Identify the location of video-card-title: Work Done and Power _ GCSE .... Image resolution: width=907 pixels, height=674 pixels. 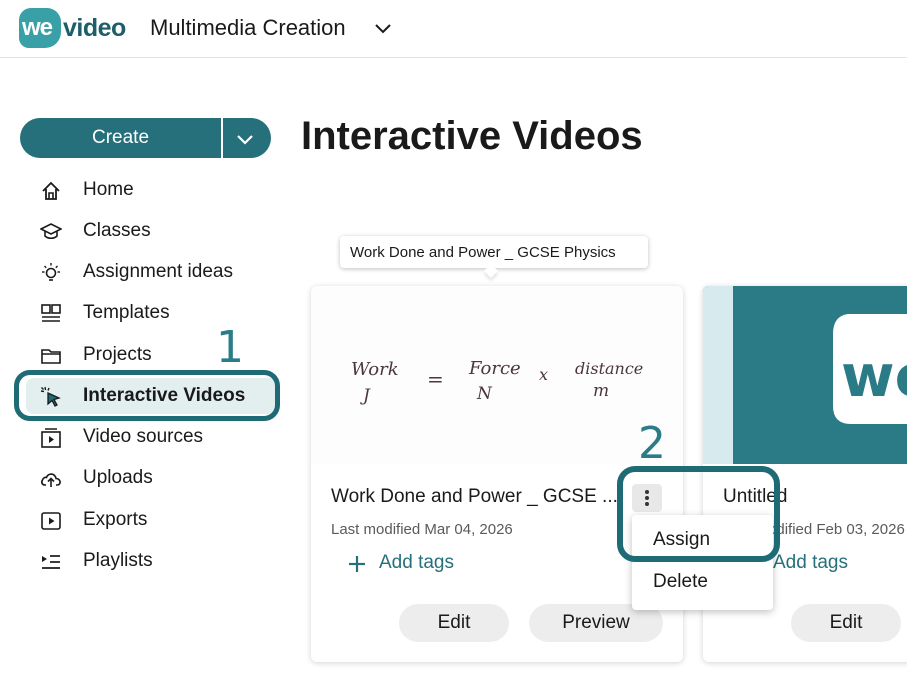
(476, 497).